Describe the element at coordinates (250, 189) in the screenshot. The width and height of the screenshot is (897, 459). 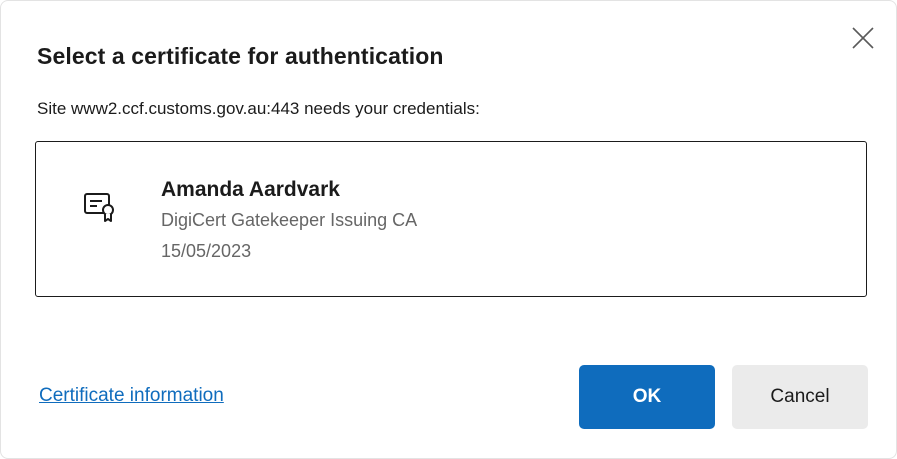
I see `certificate-name: Amanda Aardvark` at that location.